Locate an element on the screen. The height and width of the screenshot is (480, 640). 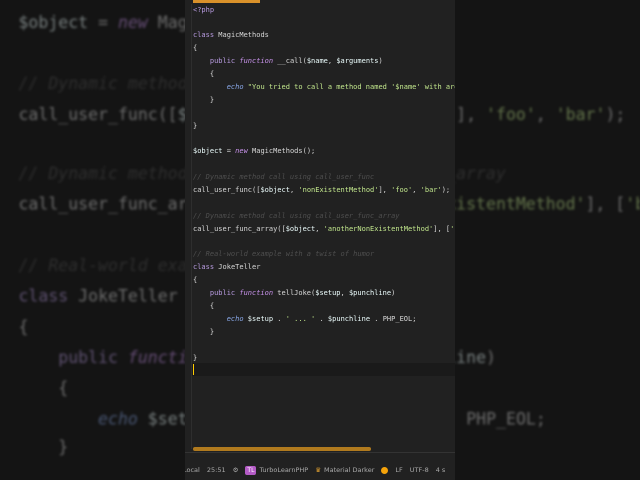
file-encoding: UTF-8 is located at coordinates (419, 470).